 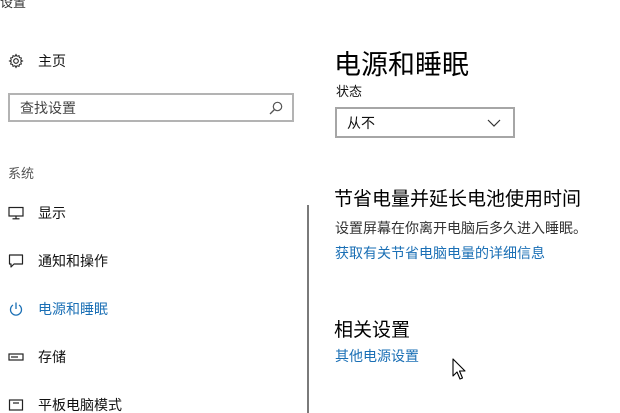 I want to click on page-title: 电源和睡眠, so click(x=401, y=65).